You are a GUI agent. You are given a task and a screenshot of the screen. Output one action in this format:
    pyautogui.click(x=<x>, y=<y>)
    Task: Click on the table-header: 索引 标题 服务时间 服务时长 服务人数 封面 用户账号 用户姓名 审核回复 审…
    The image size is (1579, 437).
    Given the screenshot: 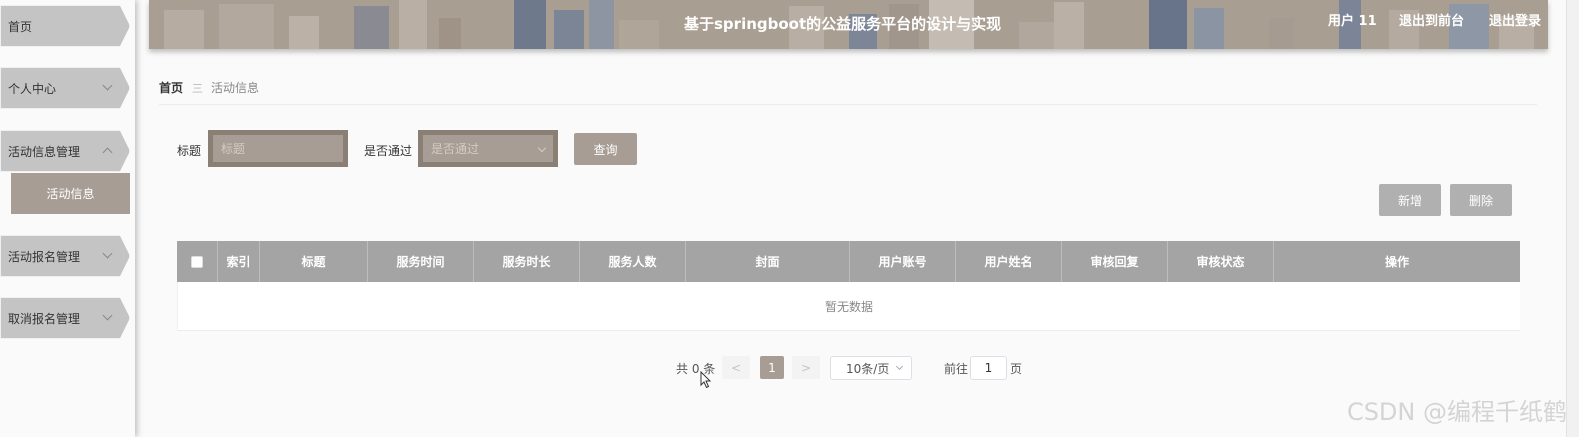 What is the action you would take?
    pyautogui.click(x=848, y=261)
    